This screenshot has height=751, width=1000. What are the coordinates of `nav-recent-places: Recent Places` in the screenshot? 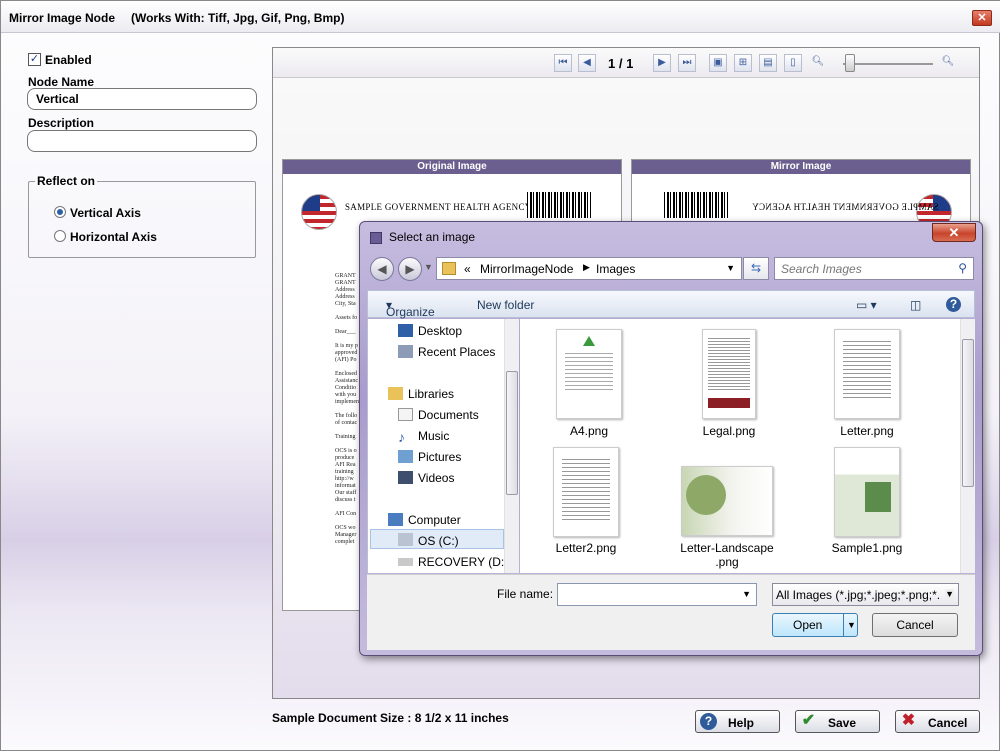 It's located at (456, 352).